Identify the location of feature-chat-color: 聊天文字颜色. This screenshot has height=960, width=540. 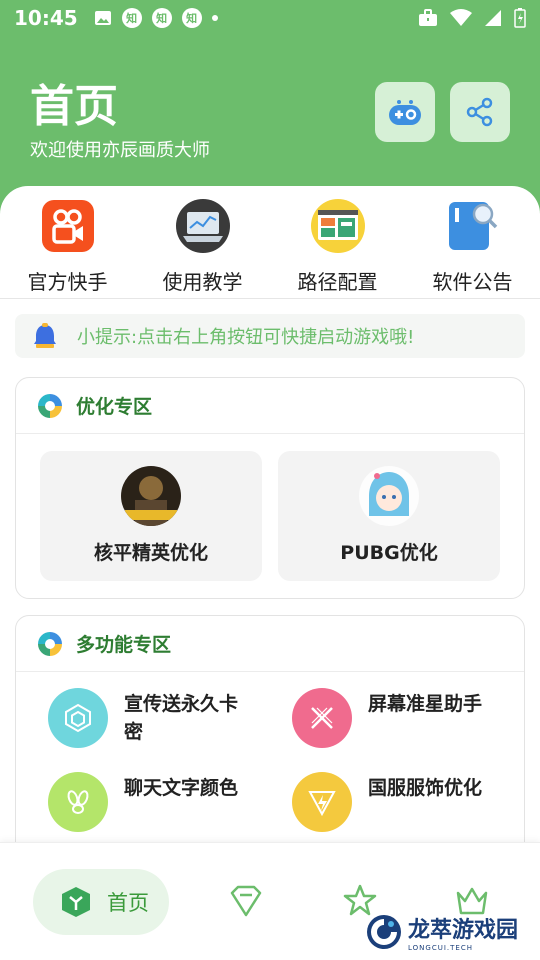
(163, 807).